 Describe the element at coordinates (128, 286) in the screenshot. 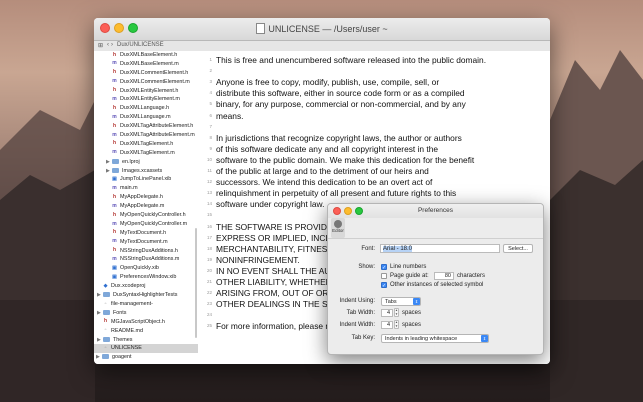

I see `sidebar-item-label: Dux.xcodeproj` at that location.